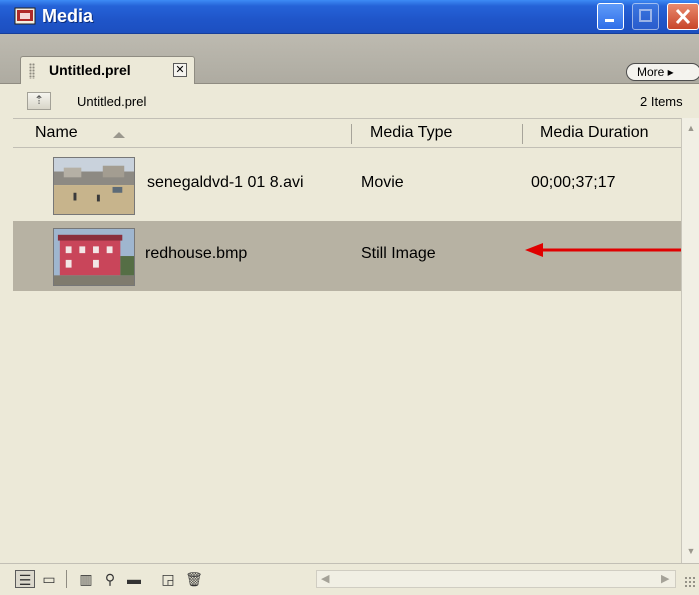 This screenshot has height=595, width=699. Describe the element at coordinates (411, 133) in the screenshot. I see `column-media-type: Media Type` at that location.